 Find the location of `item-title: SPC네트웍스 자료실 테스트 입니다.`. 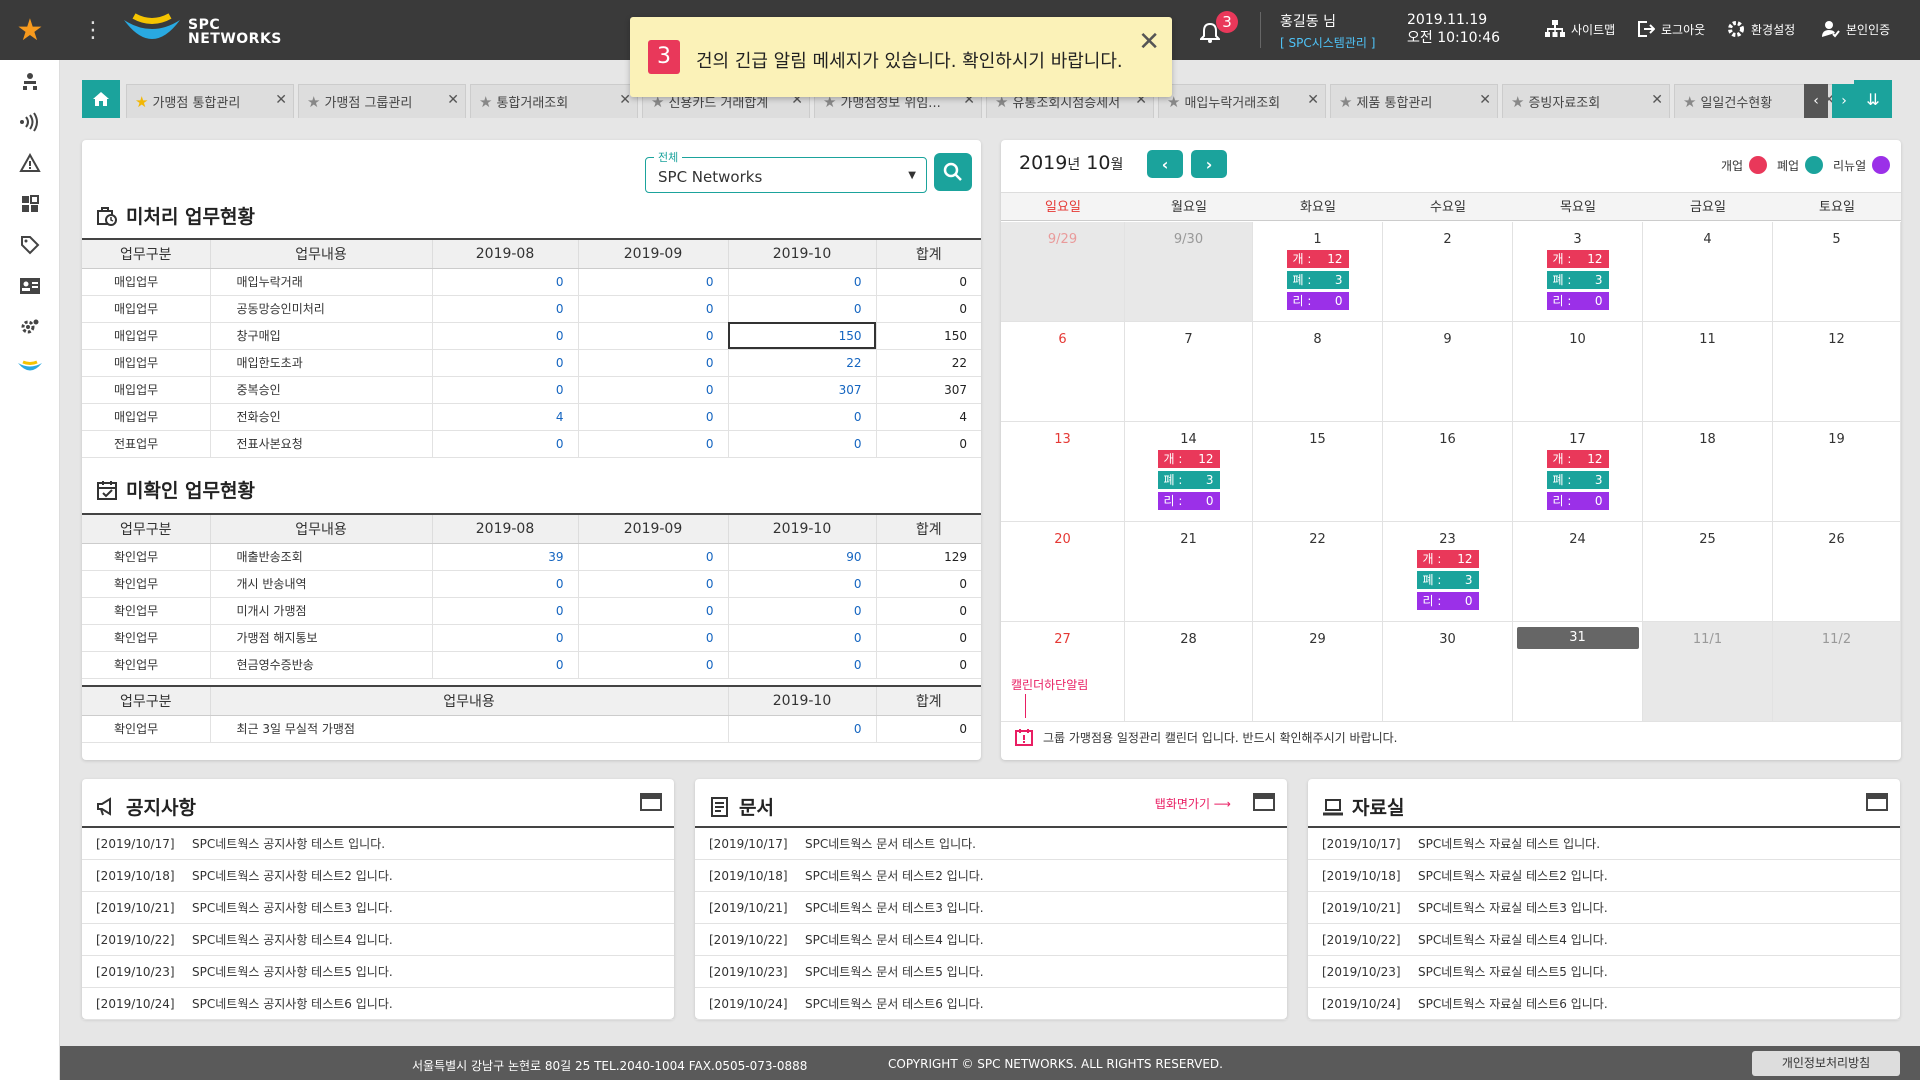

item-title: SPC네트웍스 자료실 테스트 입니다. is located at coordinates (1509, 843).